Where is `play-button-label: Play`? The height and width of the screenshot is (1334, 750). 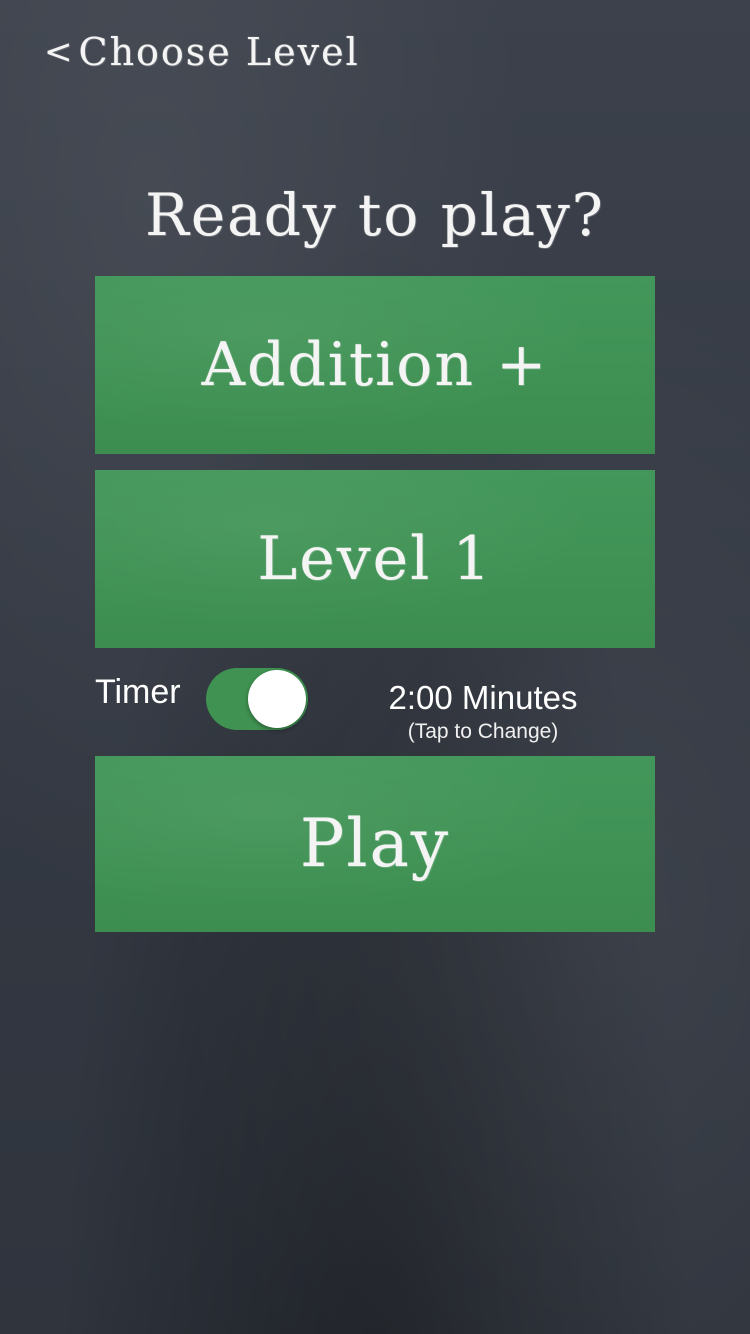 play-button-label: Play is located at coordinates (375, 843).